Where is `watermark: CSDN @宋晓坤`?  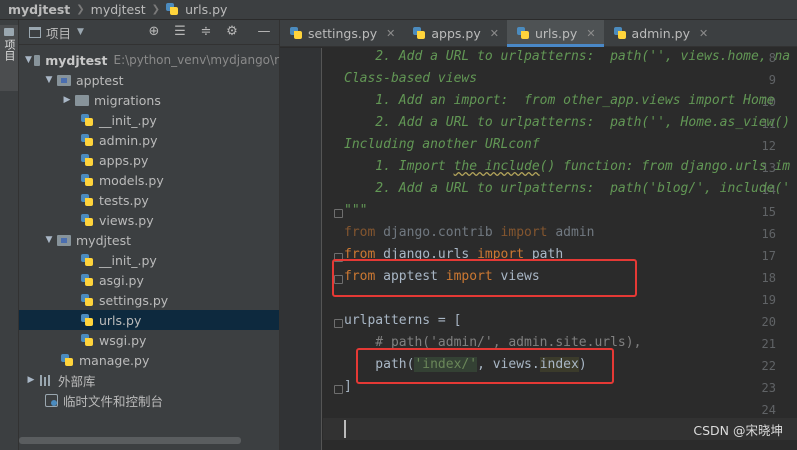 watermark: CSDN @宋晓坤 is located at coordinates (738, 430).